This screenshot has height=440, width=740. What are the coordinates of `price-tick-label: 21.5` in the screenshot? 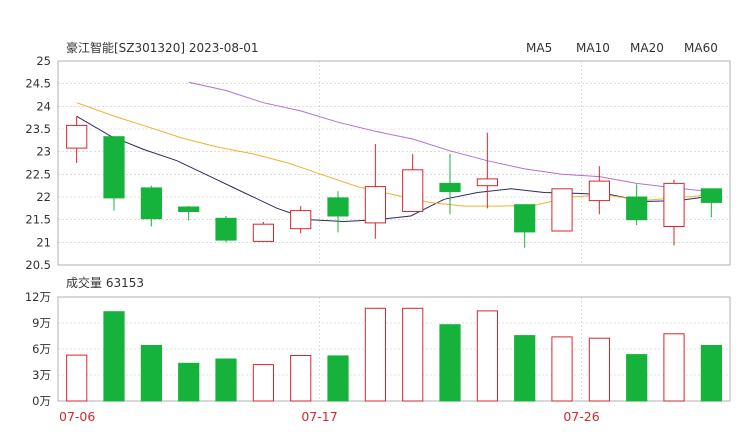 It's located at (38, 220).